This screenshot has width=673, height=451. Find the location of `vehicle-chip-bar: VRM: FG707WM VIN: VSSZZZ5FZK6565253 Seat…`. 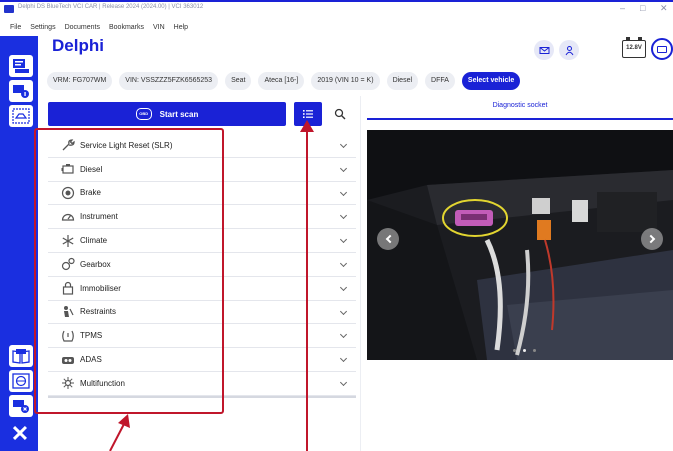

vehicle-chip-bar: VRM: FG707WM VIN: VSSZZZ5FZK6565253 Seat… is located at coordinates (284, 81).